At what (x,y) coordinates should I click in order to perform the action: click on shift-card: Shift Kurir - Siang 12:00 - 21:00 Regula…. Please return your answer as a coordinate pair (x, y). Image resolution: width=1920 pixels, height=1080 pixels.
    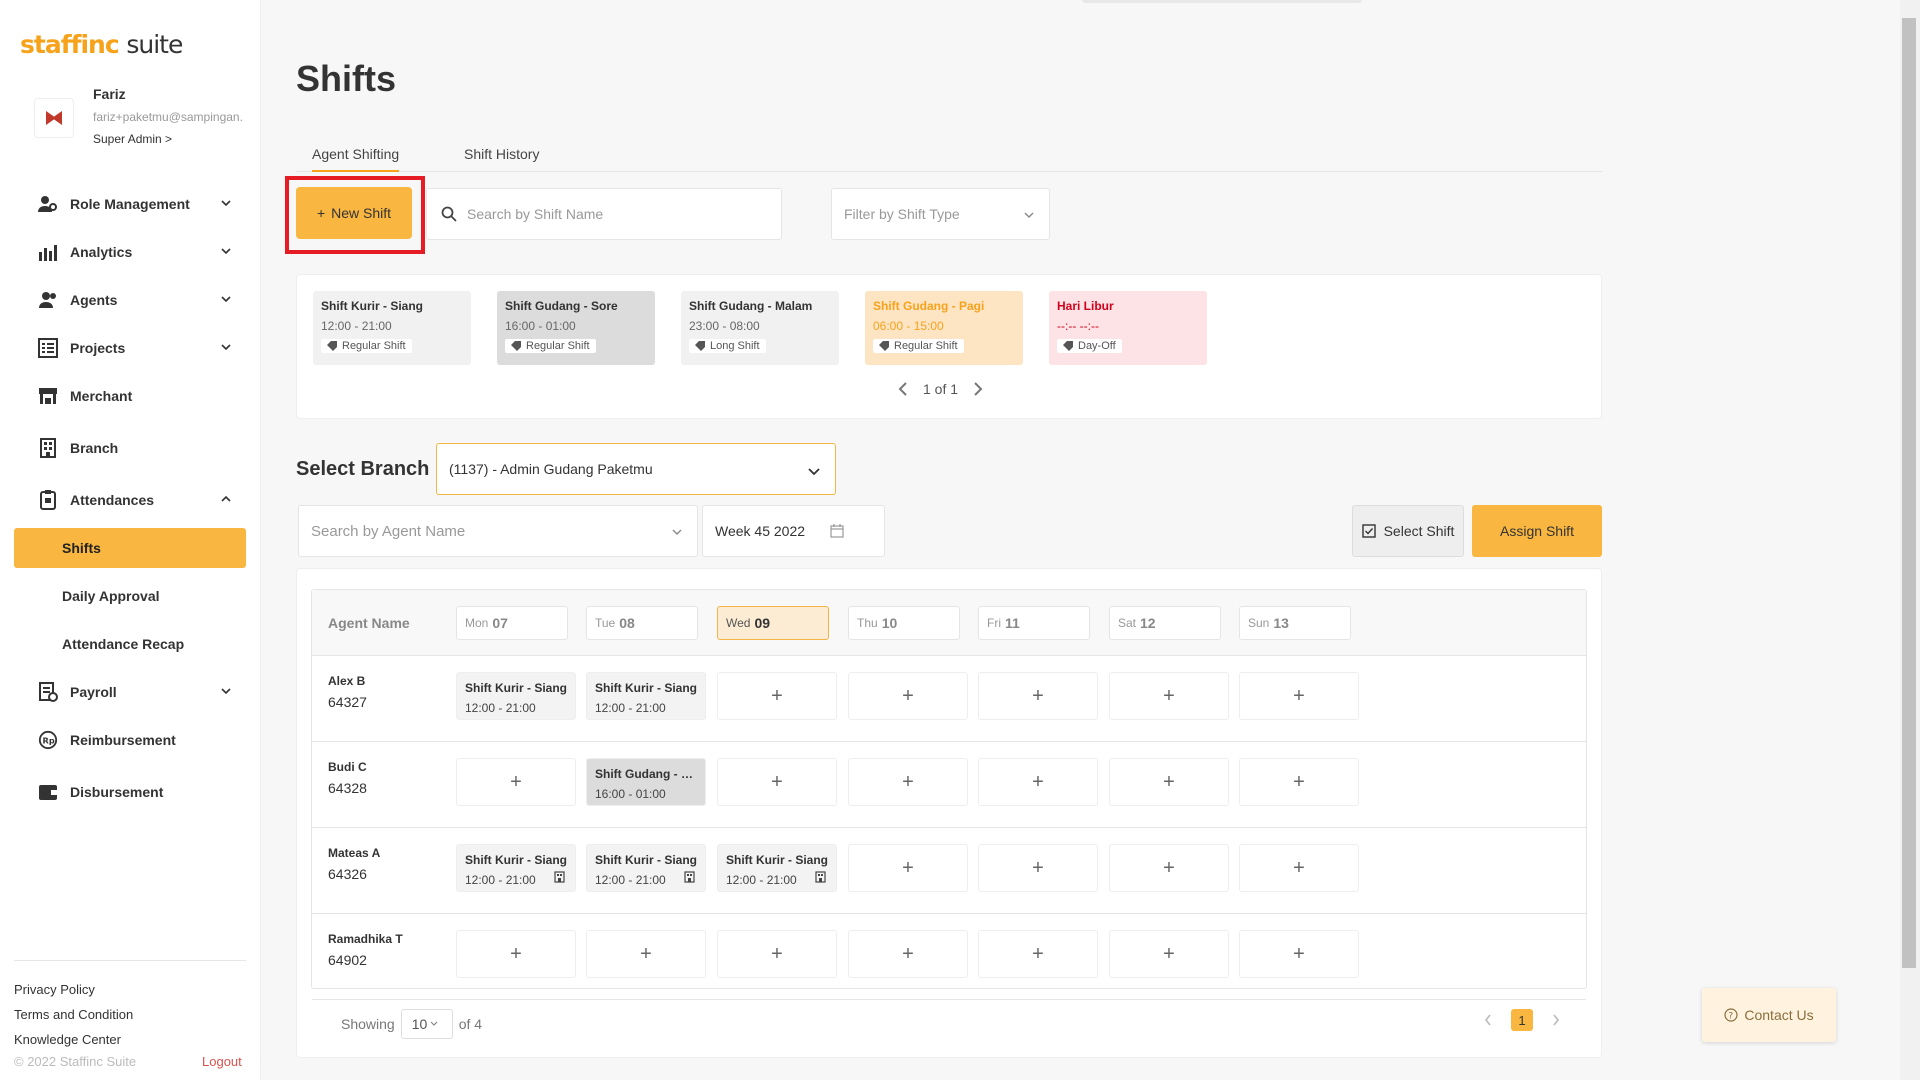
    Looking at the image, I should click on (392, 328).